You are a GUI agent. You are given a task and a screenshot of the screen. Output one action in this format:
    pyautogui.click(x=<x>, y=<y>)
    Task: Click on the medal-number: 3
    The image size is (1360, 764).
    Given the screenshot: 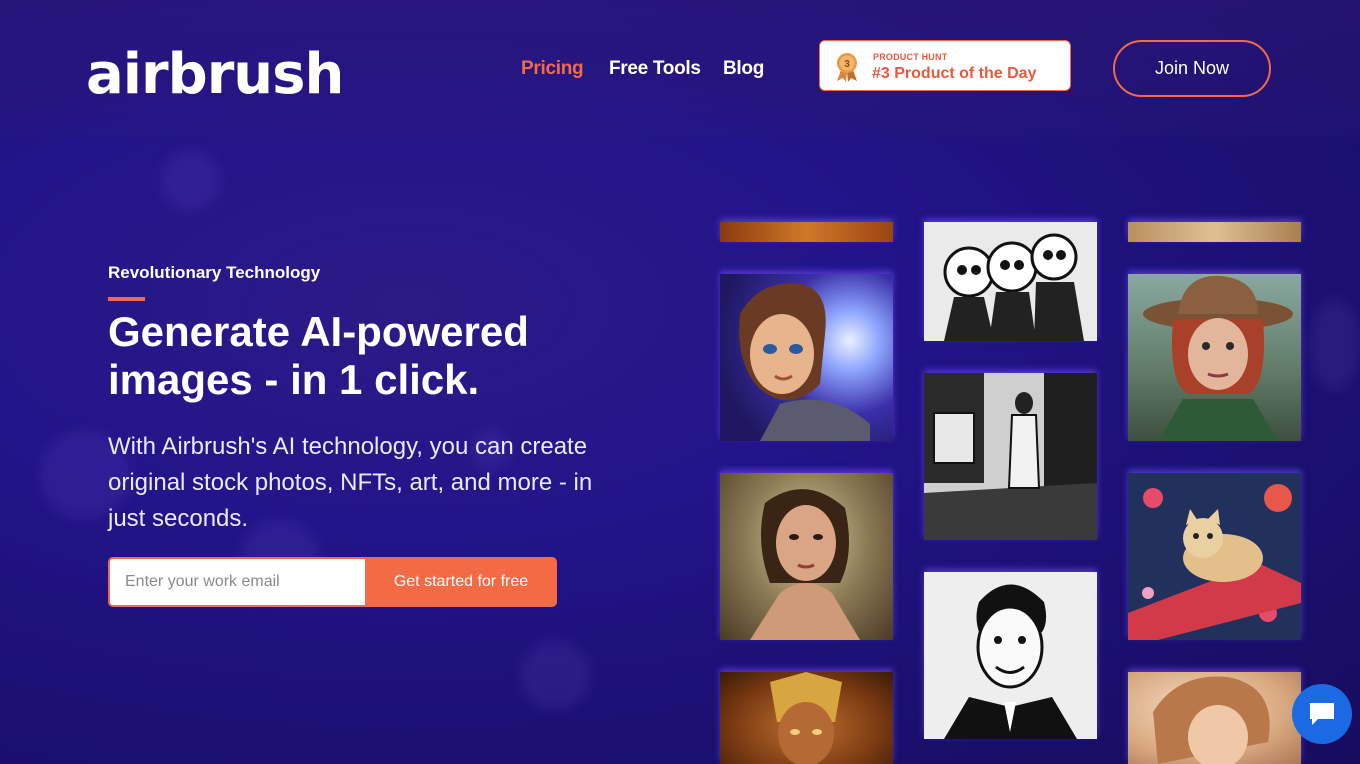 What is the action you would take?
    pyautogui.click(x=847, y=64)
    